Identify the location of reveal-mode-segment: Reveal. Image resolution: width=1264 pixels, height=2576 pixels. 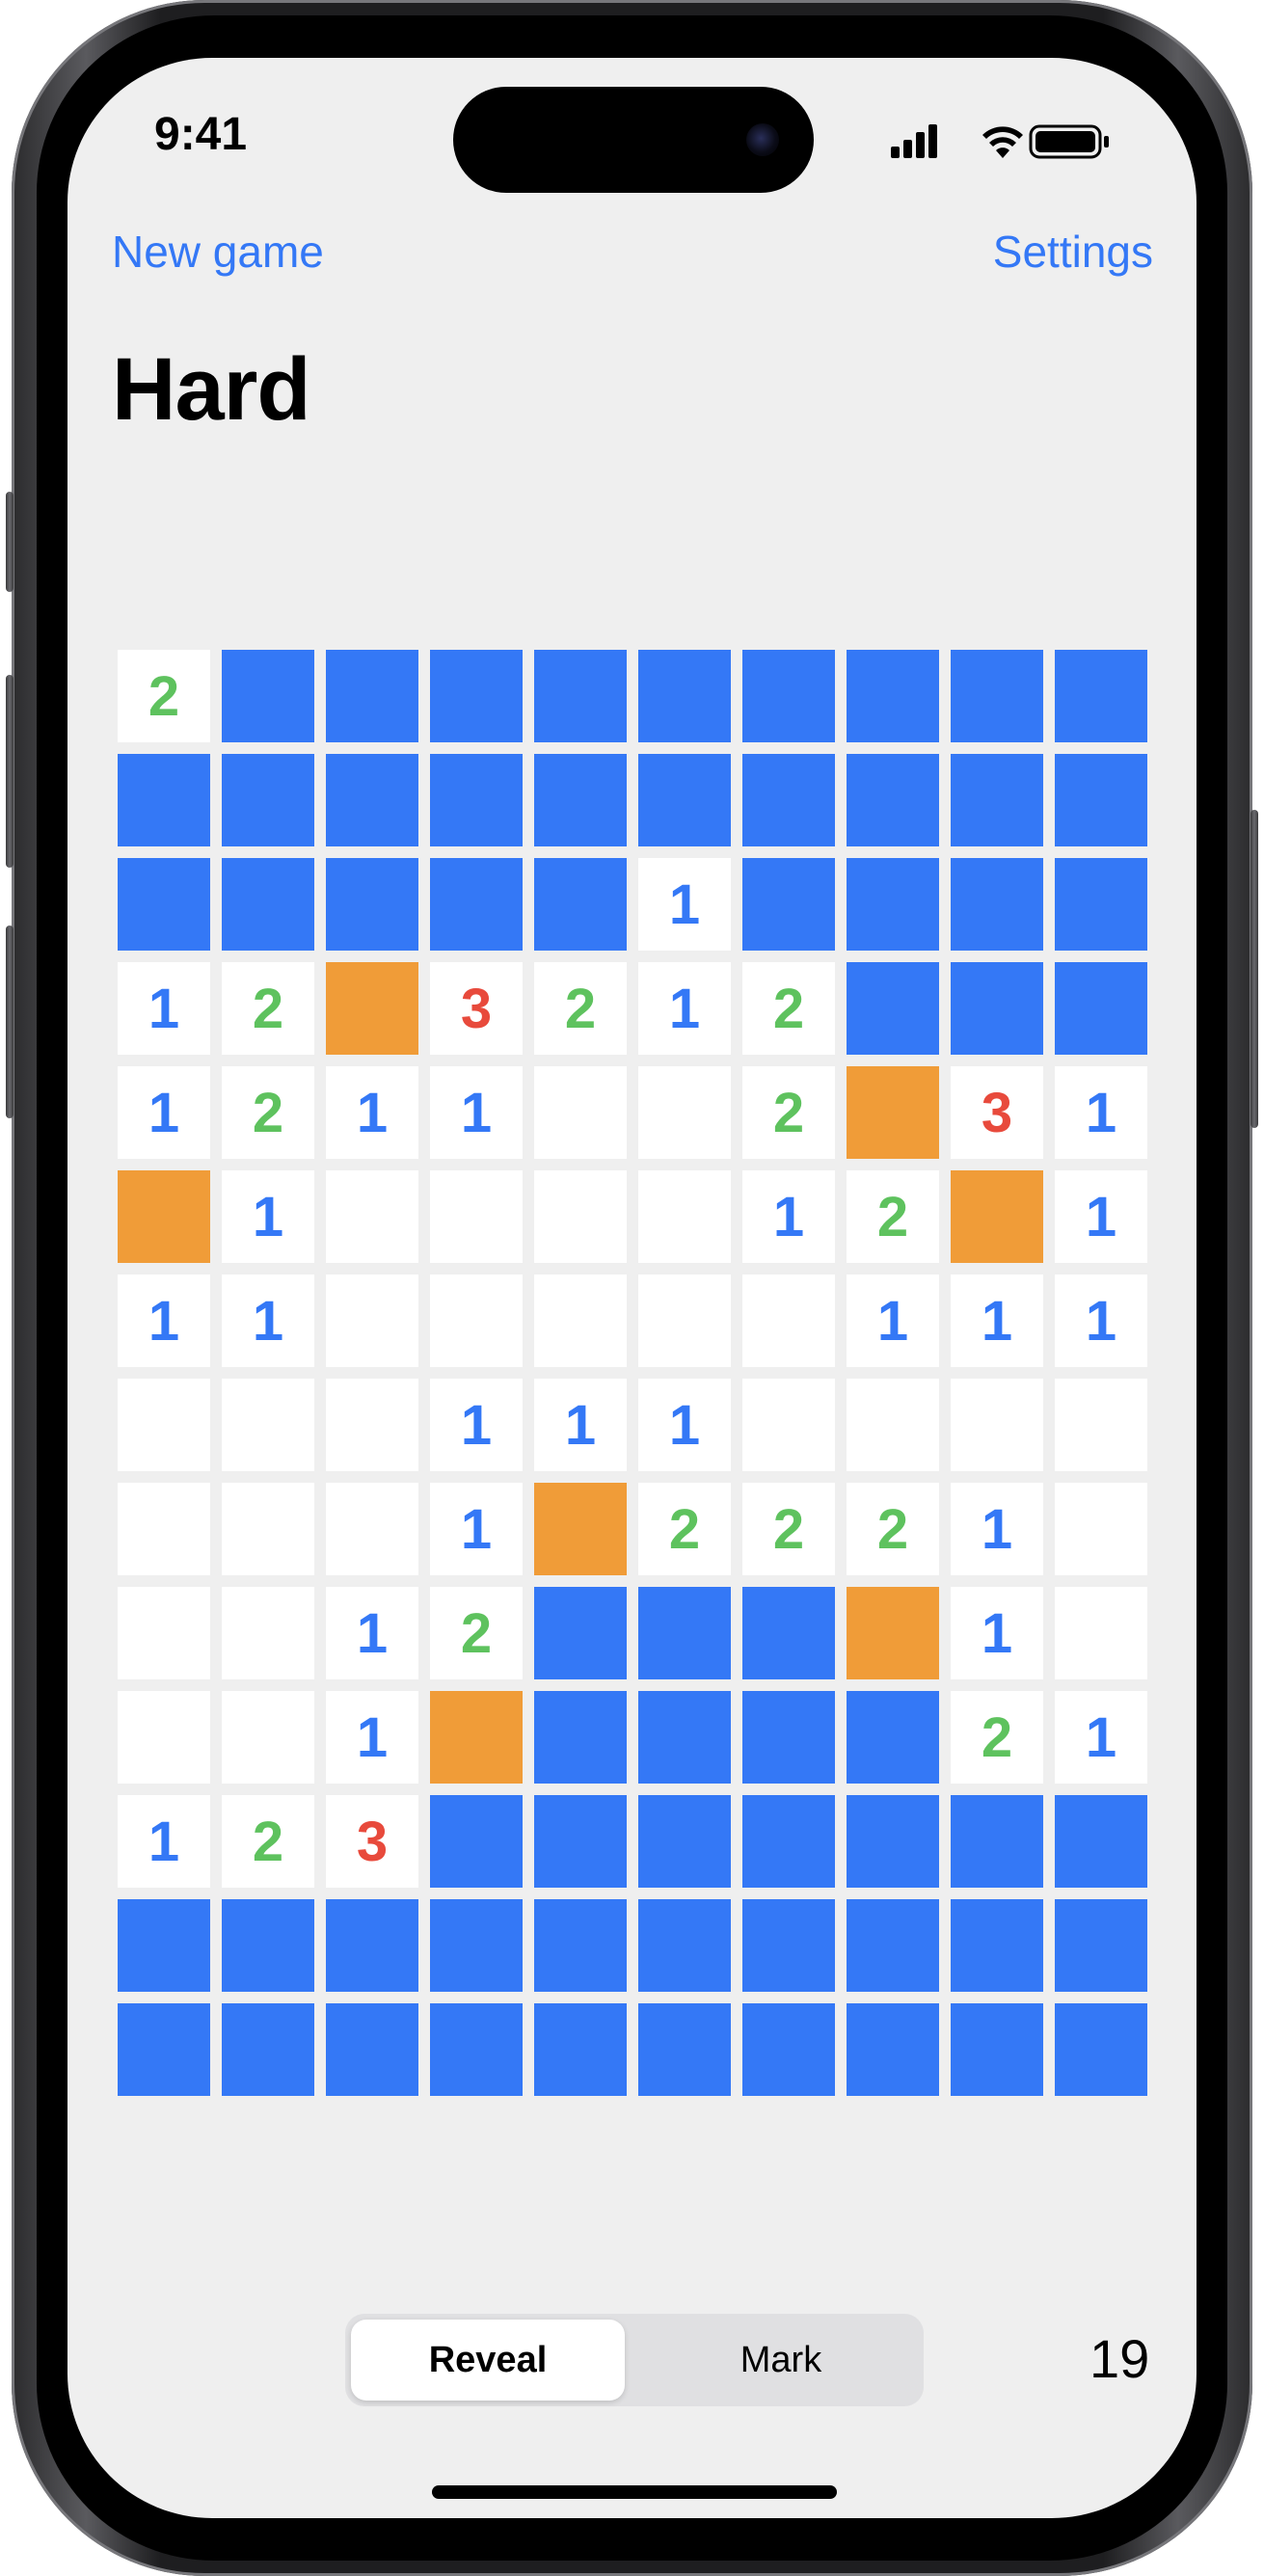
(488, 2360).